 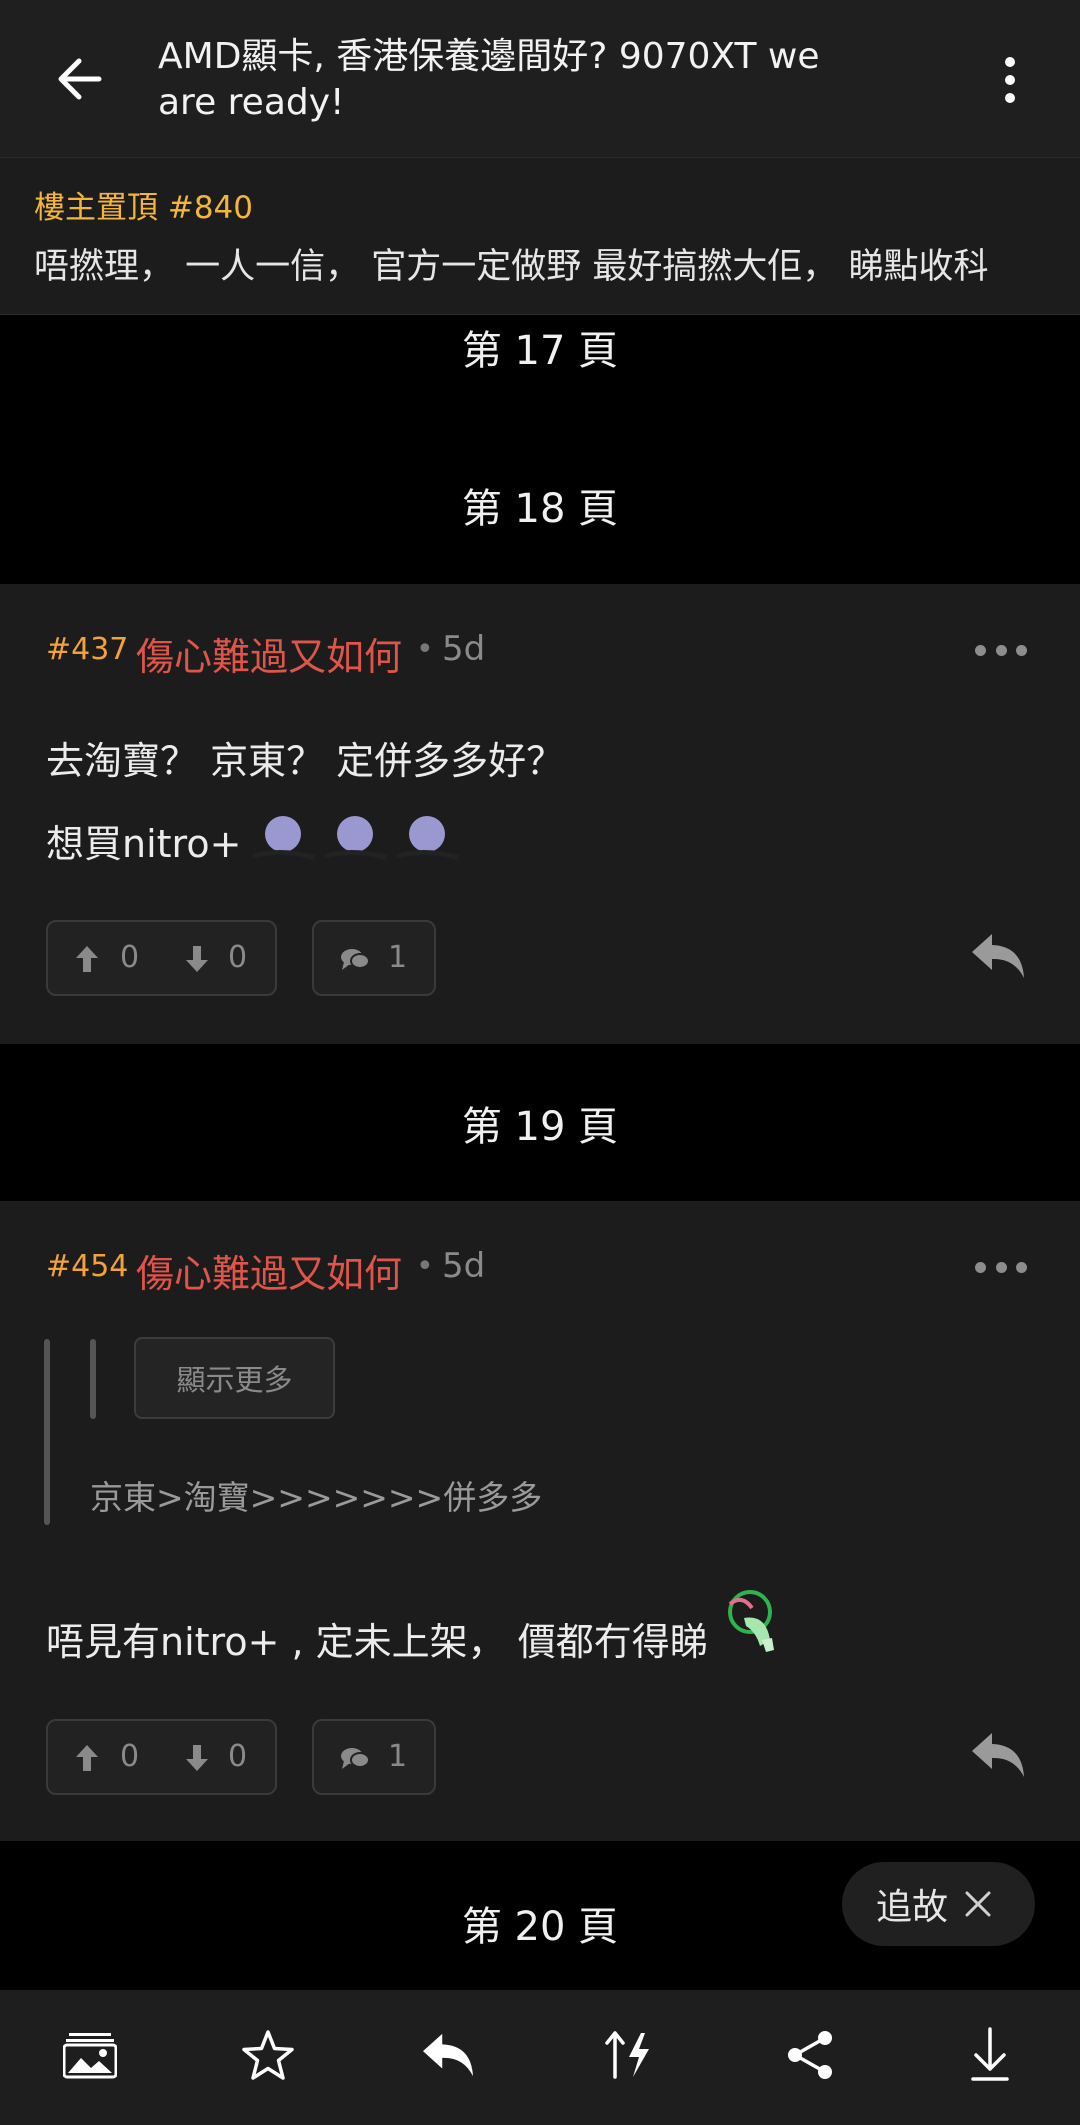 What do you see at coordinates (144, 843) in the screenshot?
I see `post-text: 想買nitro+` at bounding box center [144, 843].